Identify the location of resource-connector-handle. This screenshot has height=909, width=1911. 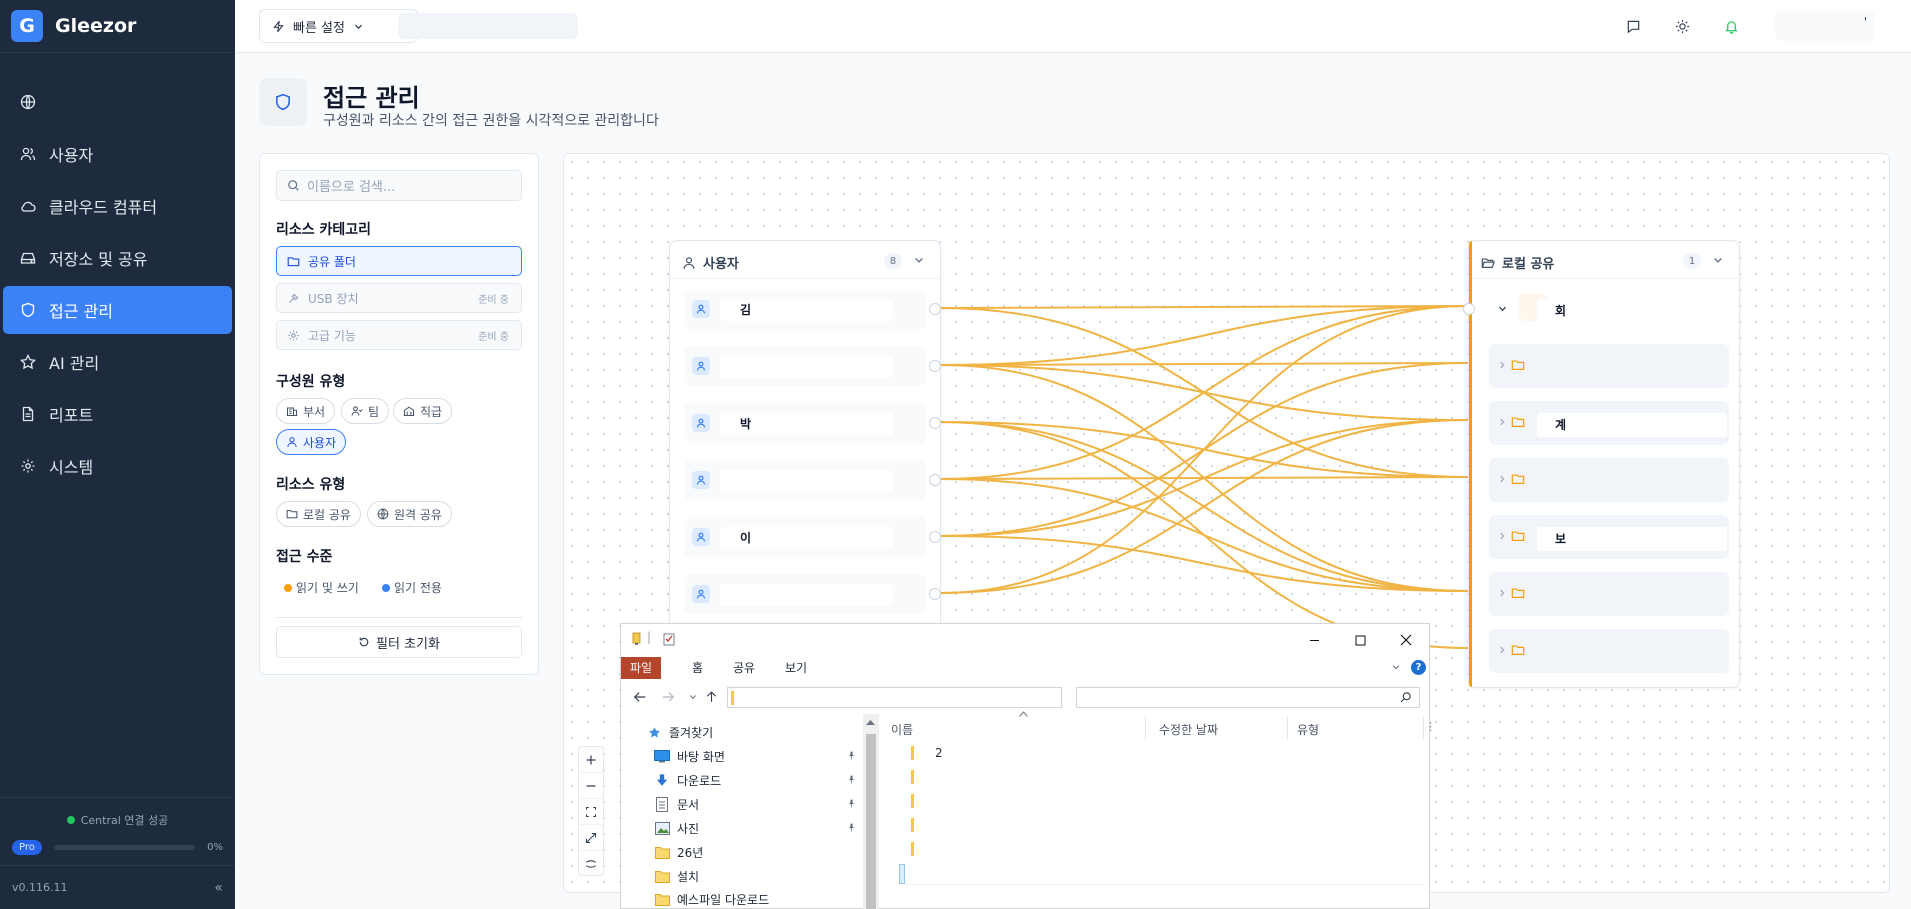
(1469, 309).